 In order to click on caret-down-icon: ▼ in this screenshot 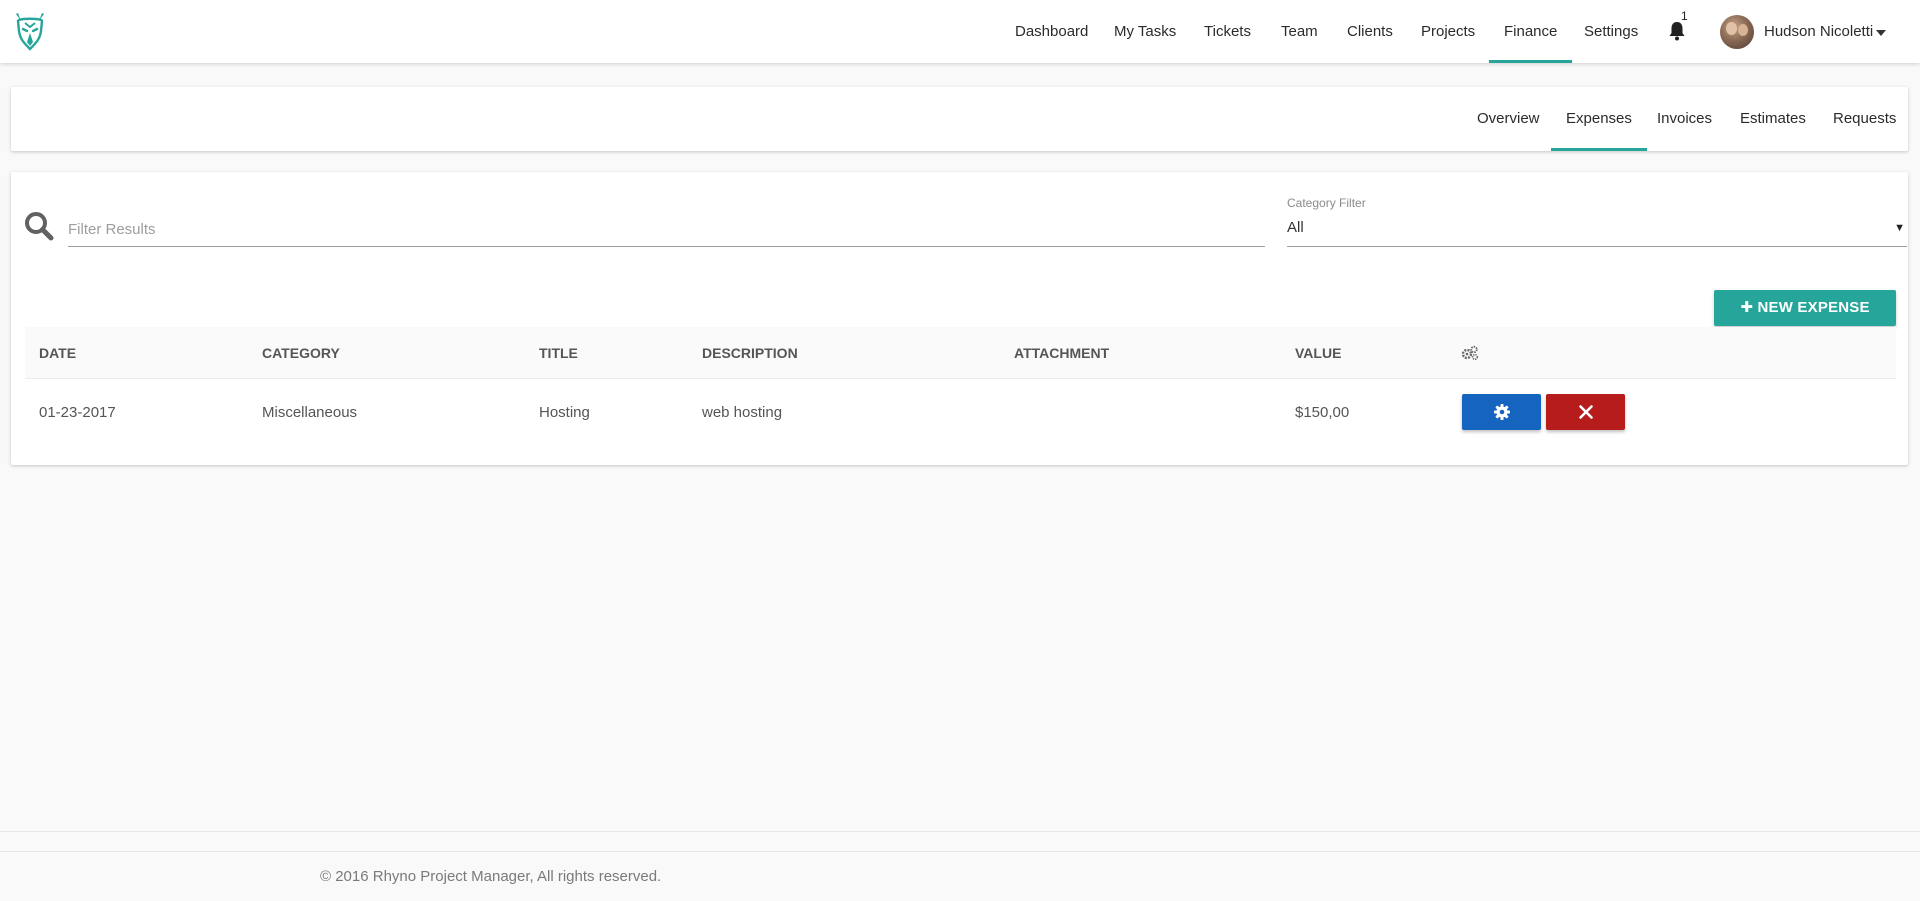, I will do `click(1899, 228)`.